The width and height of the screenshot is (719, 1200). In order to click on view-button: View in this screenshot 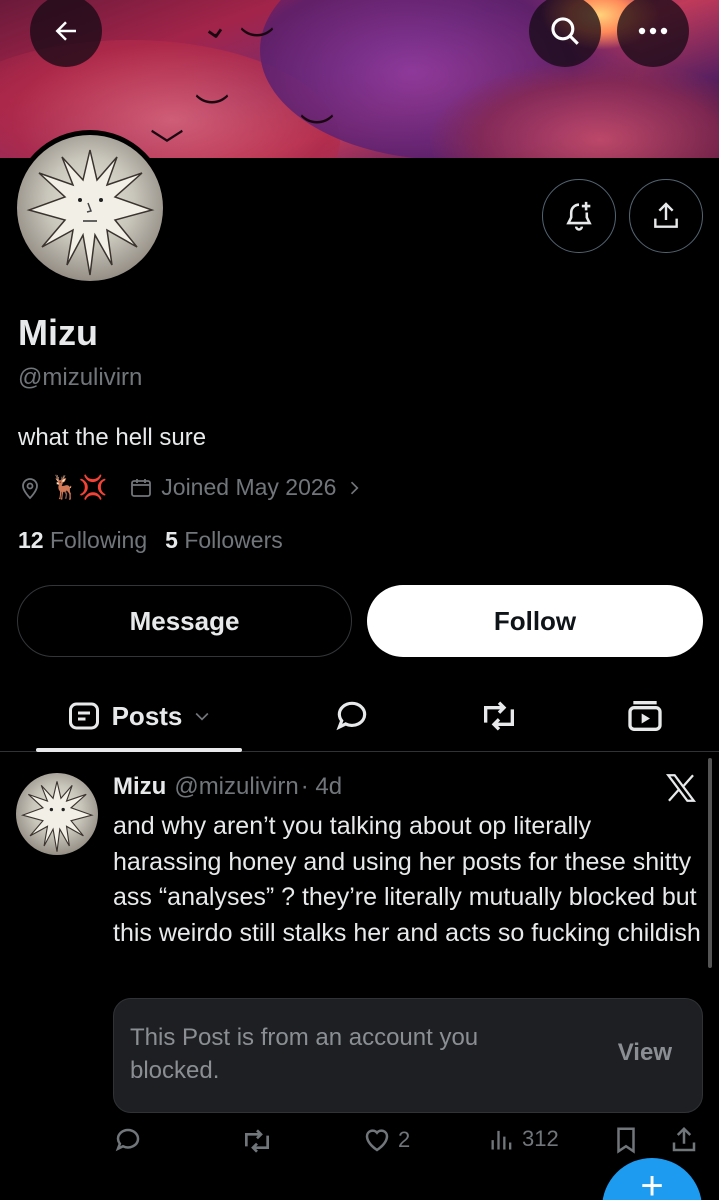, I will do `click(645, 1053)`.